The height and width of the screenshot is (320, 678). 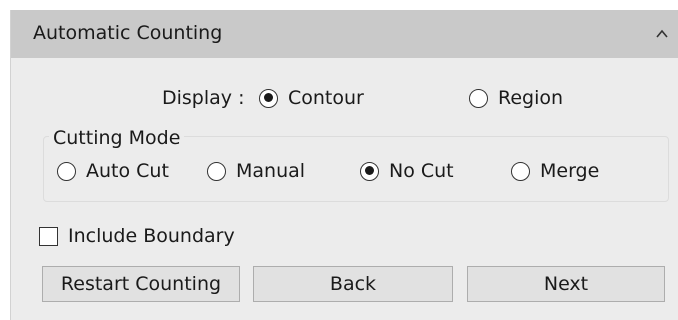 I want to click on radio-label: Merge, so click(x=570, y=171).